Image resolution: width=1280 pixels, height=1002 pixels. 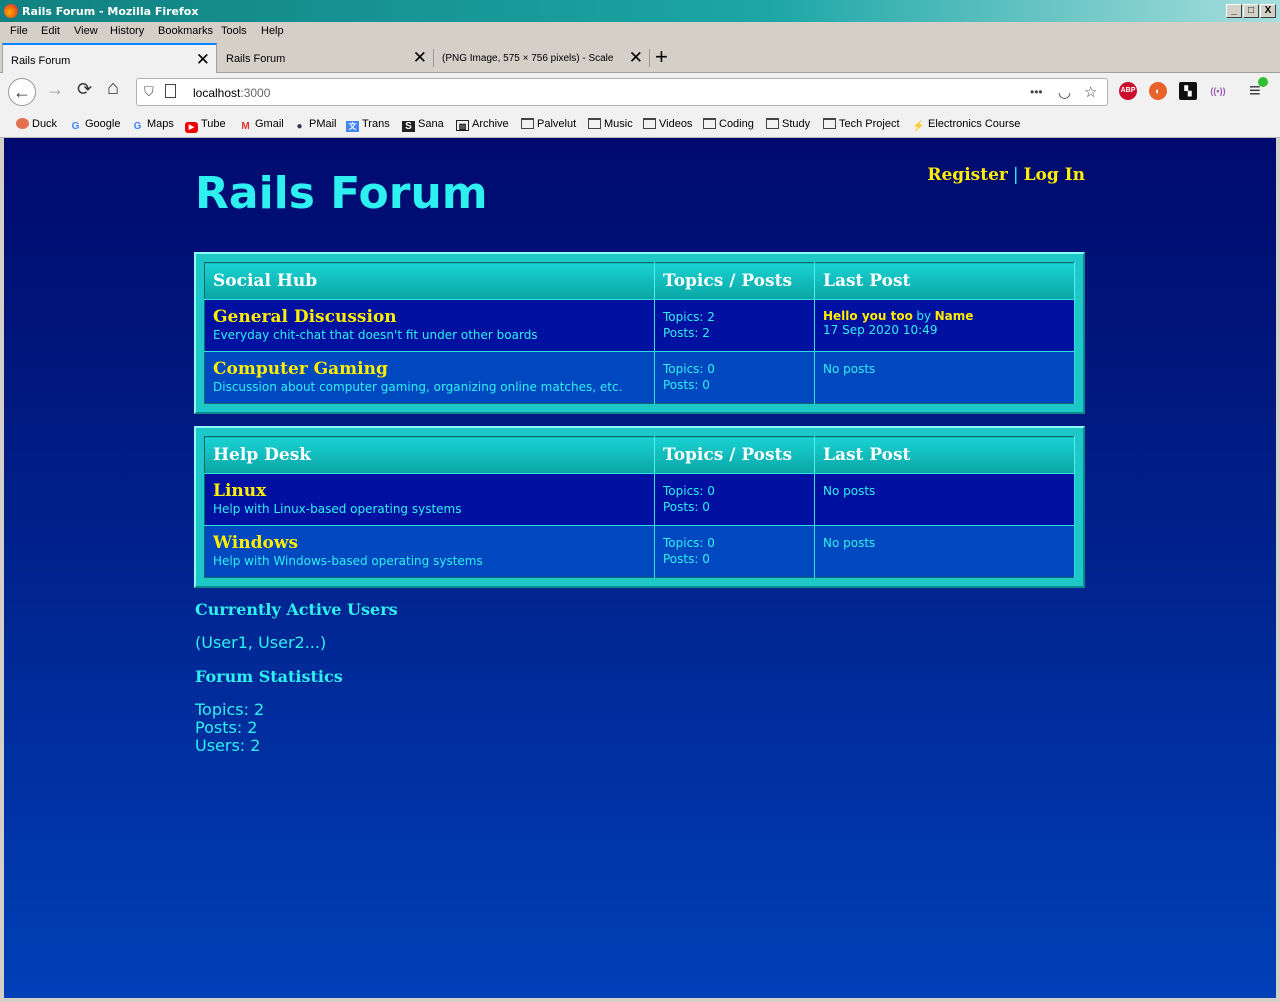 I want to click on bookmark-duck: Duck, so click(x=36, y=124).